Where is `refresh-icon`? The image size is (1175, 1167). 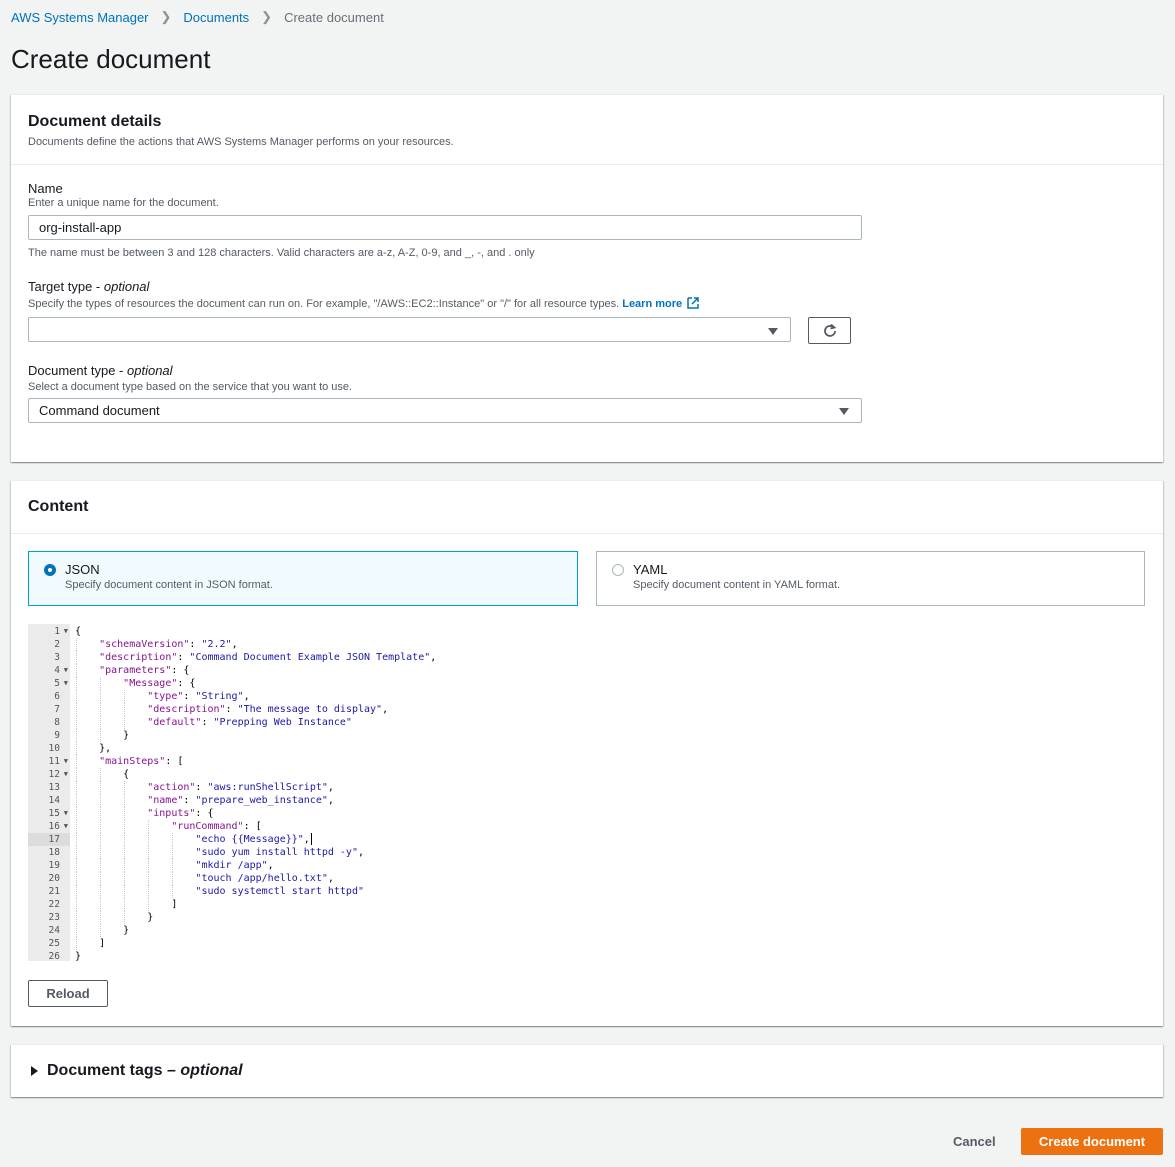 refresh-icon is located at coordinates (829, 330).